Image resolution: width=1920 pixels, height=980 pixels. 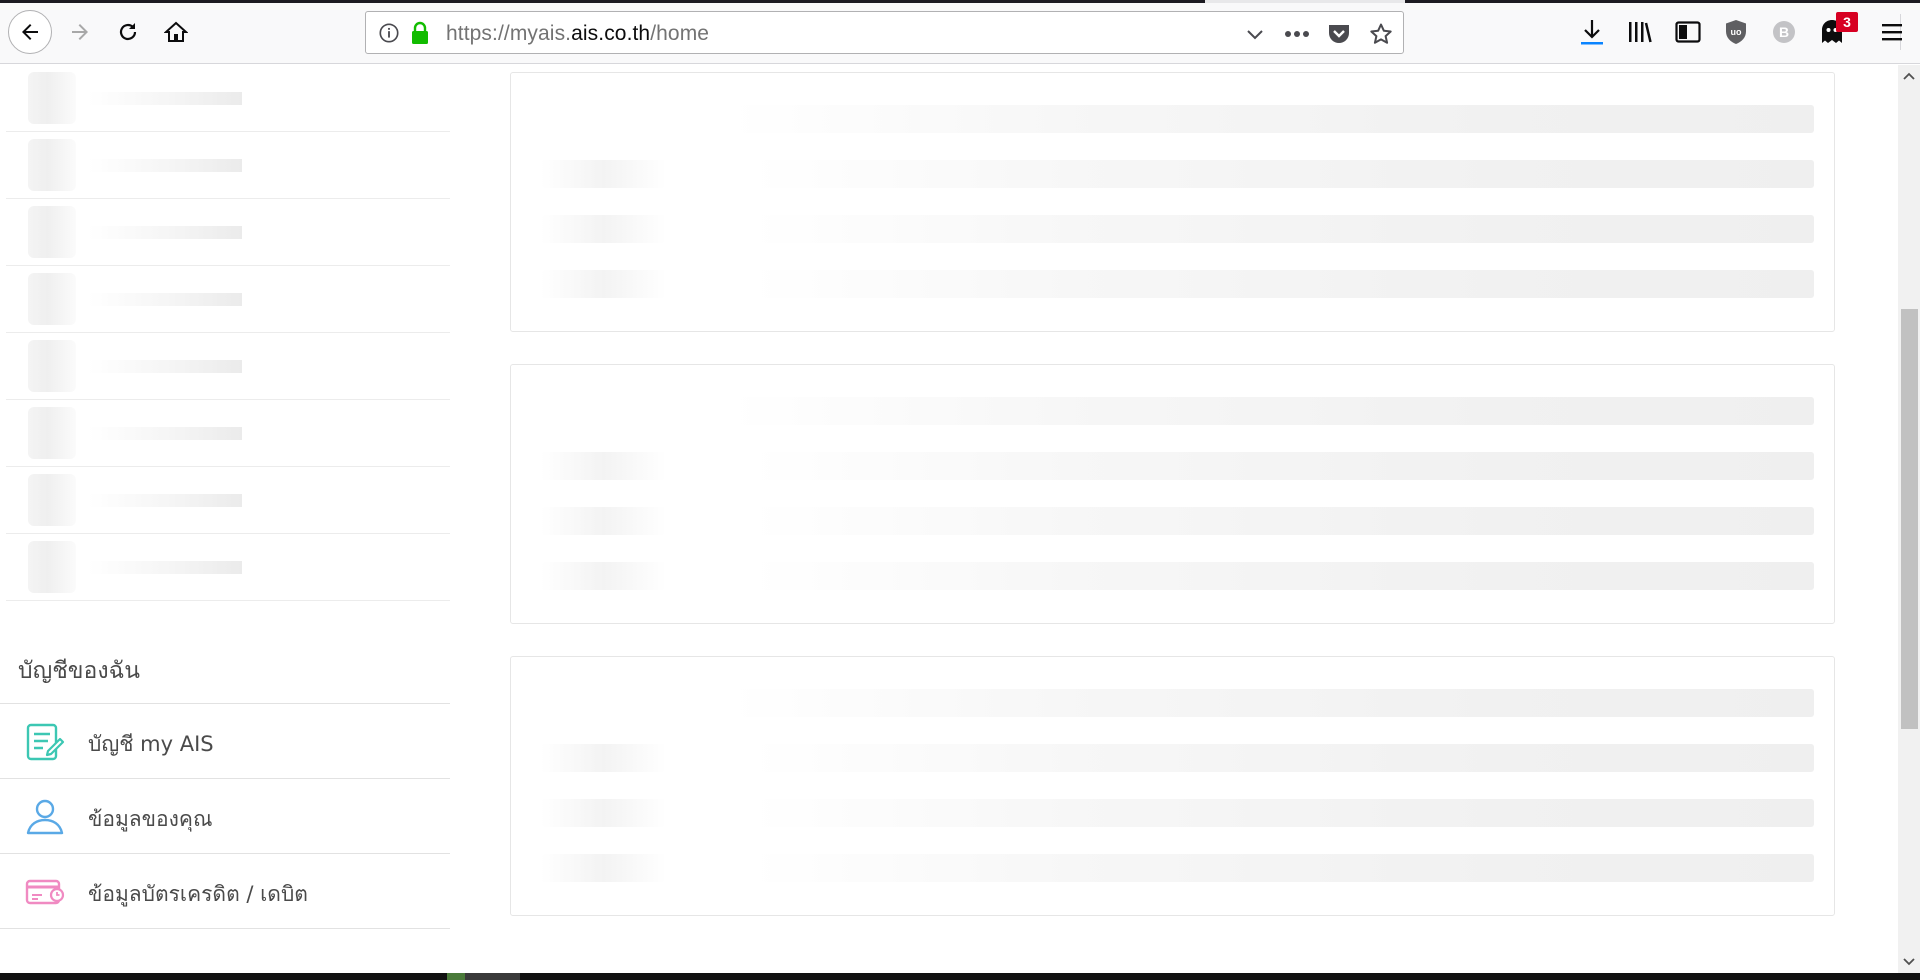 What do you see at coordinates (389, 33) in the screenshot?
I see `info-icon` at bounding box center [389, 33].